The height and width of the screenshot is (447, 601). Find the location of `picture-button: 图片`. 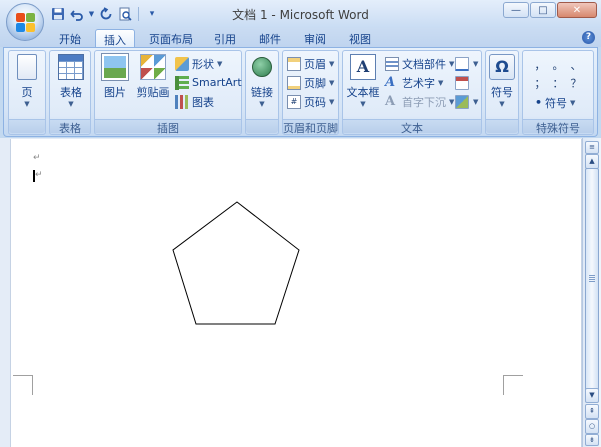

picture-button: 图片 is located at coordinates (115, 76).